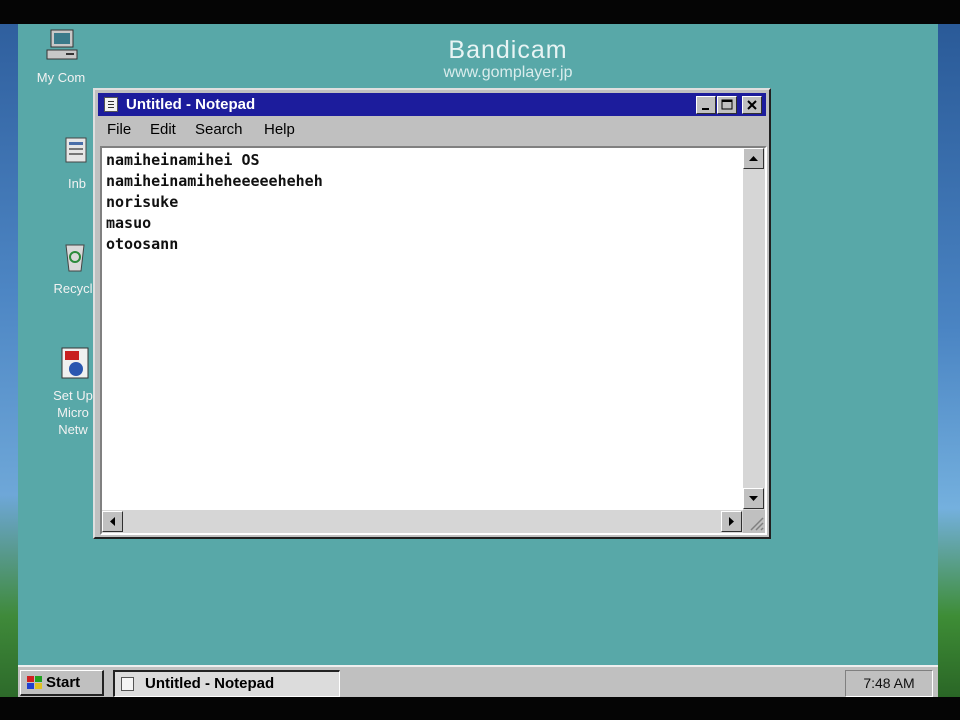 The width and height of the screenshot is (960, 720). Describe the element at coordinates (111, 104) in the screenshot. I see `notepad-app-icon` at that location.